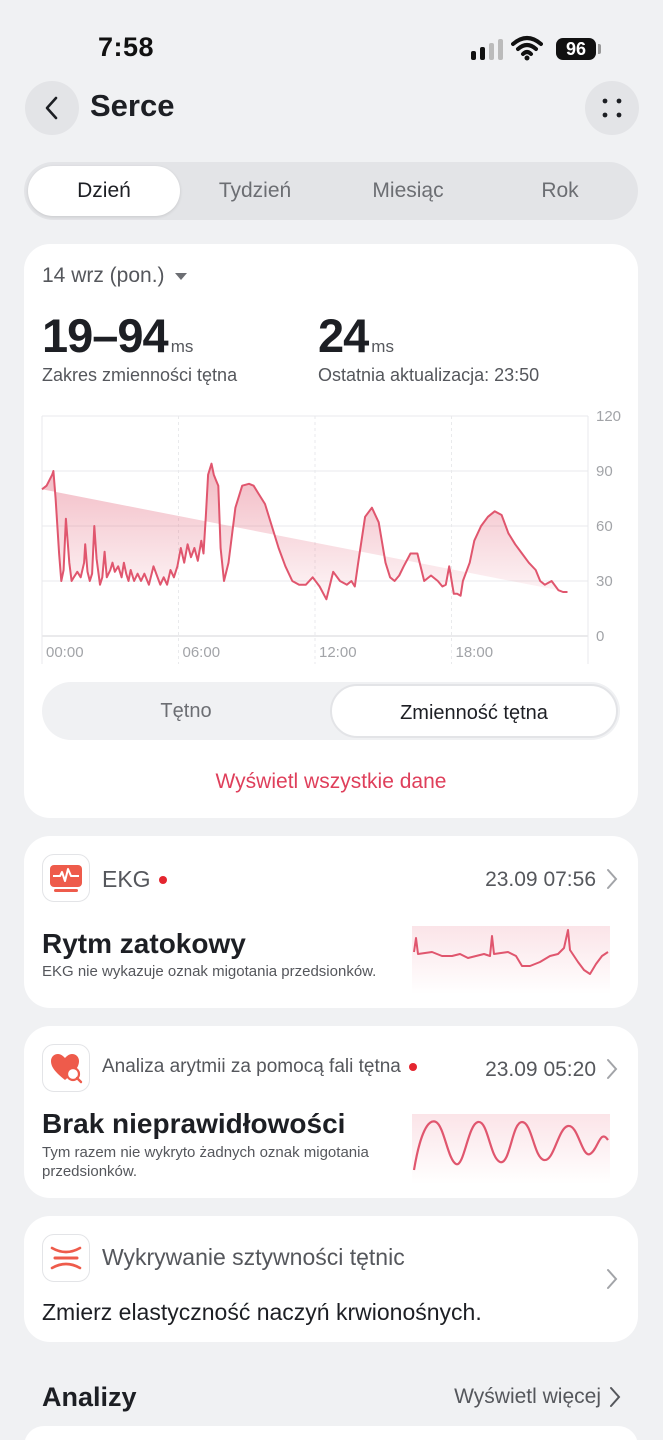 This screenshot has height=1440, width=663. I want to click on analyses-card, so click(331, 1433).